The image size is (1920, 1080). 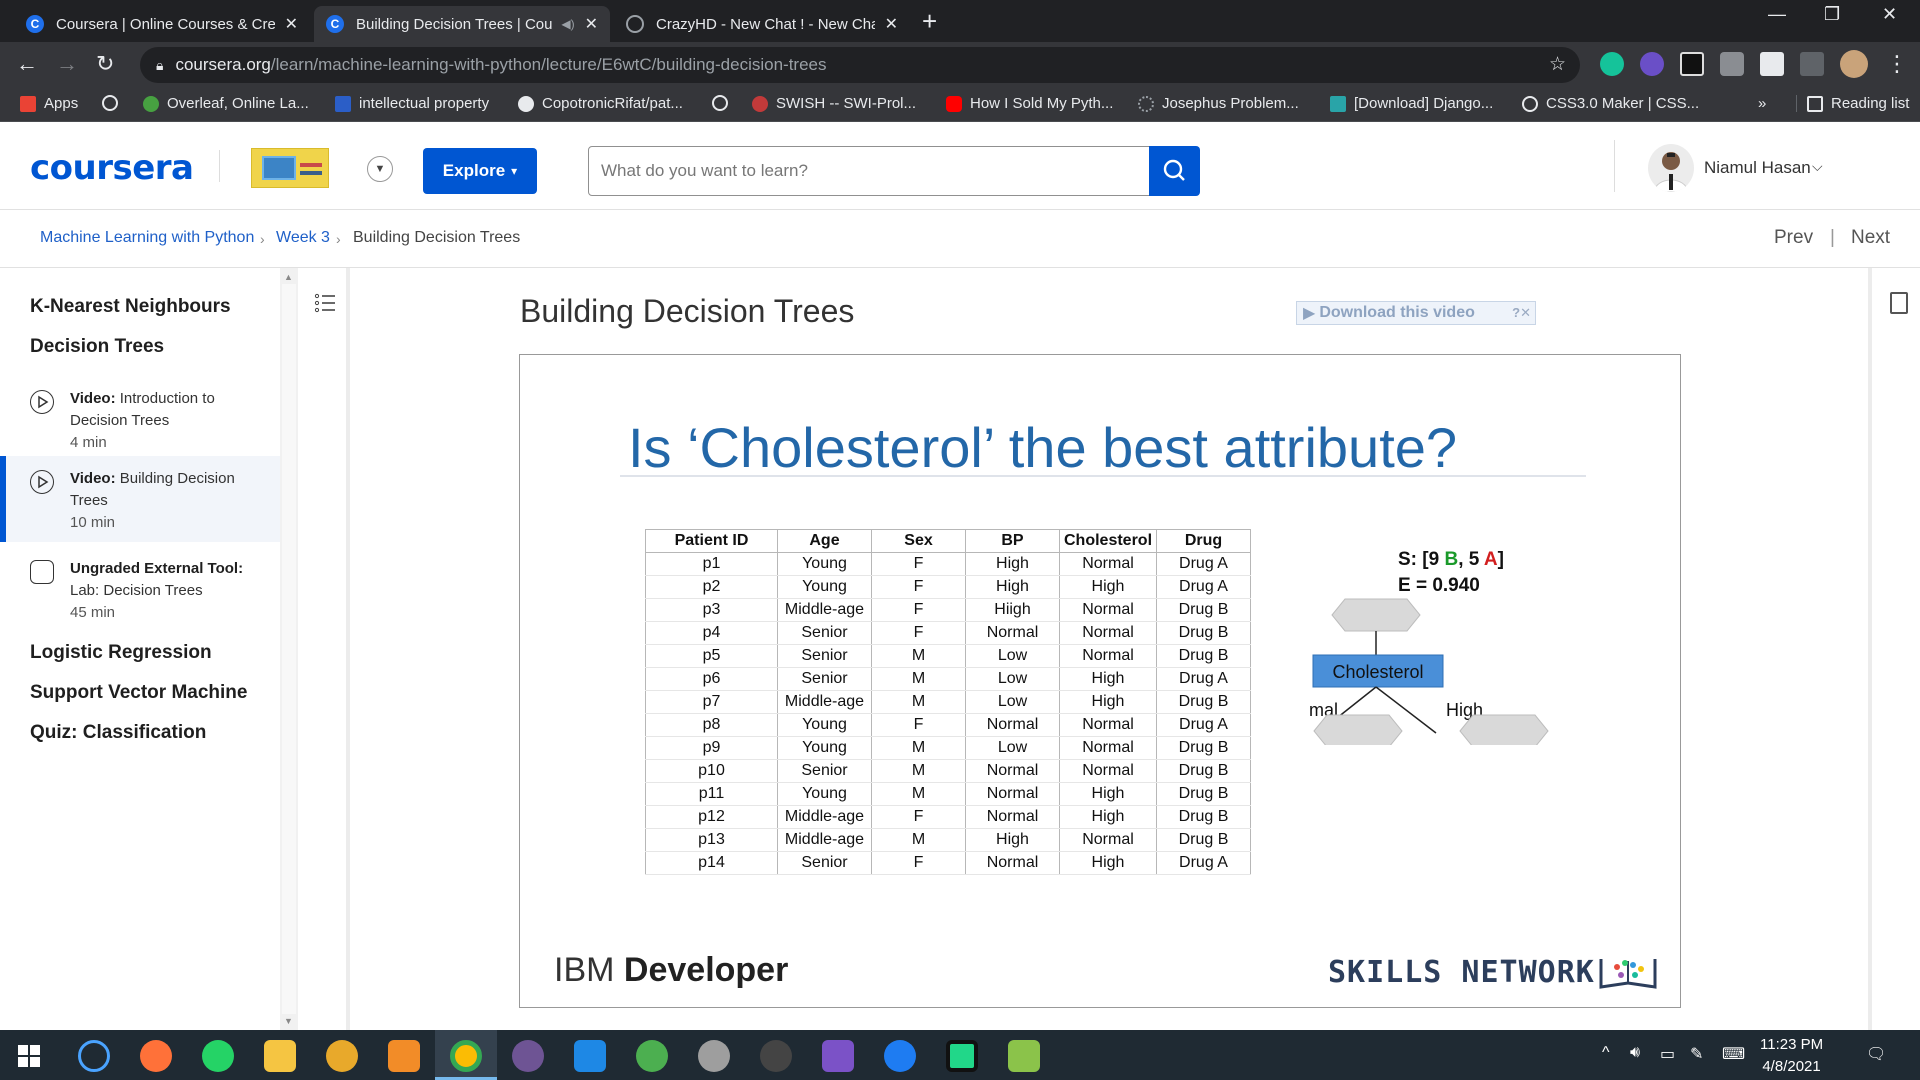 What do you see at coordinates (1832, 14) in the screenshot?
I see `restore-icon: ❐` at bounding box center [1832, 14].